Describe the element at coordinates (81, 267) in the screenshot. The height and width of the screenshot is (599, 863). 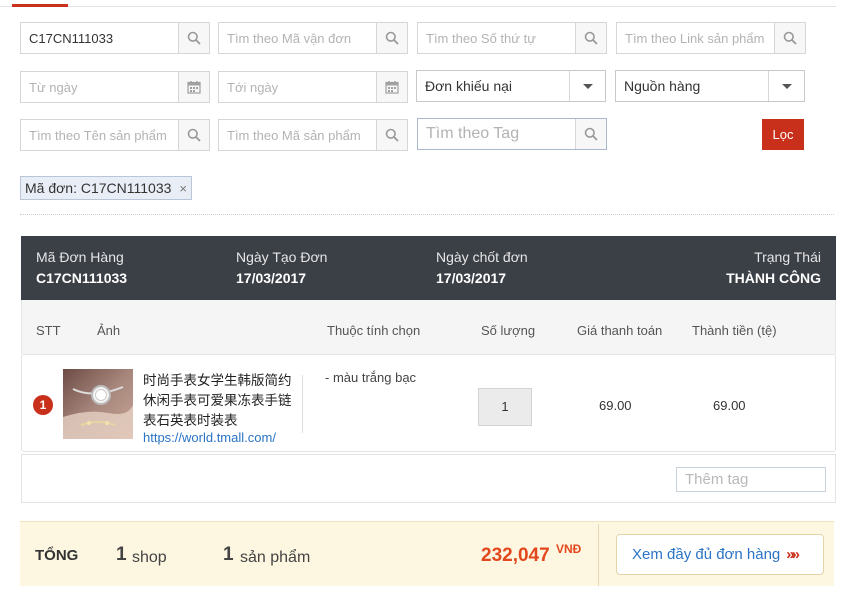
I see `order-code-col: Mã Đơn Hàng C17CN111033` at that location.